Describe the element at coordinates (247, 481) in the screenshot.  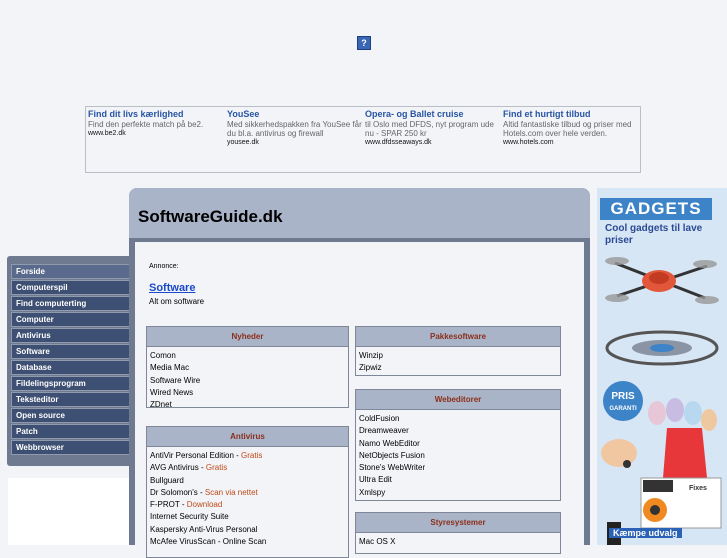
I see `link-item: Bullguard` at that location.